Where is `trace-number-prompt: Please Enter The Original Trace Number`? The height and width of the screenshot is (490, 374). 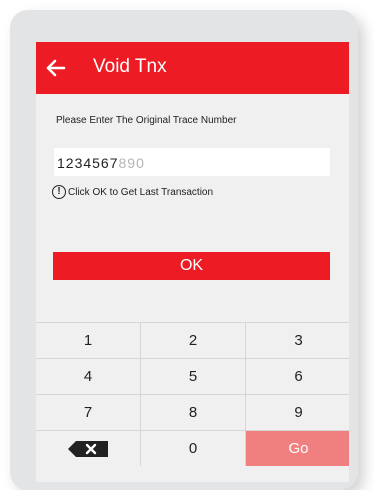
trace-number-prompt: Please Enter The Original Trace Number is located at coordinates (146, 120).